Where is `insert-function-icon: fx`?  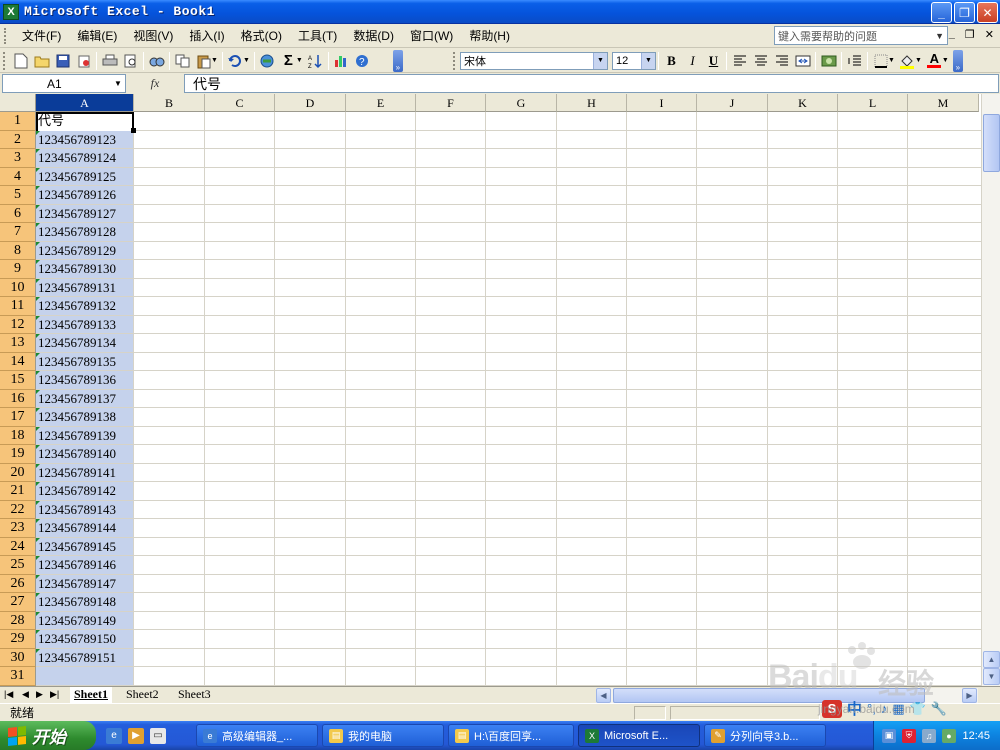 insert-function-icon: fx is located at coordinates (155, 83).